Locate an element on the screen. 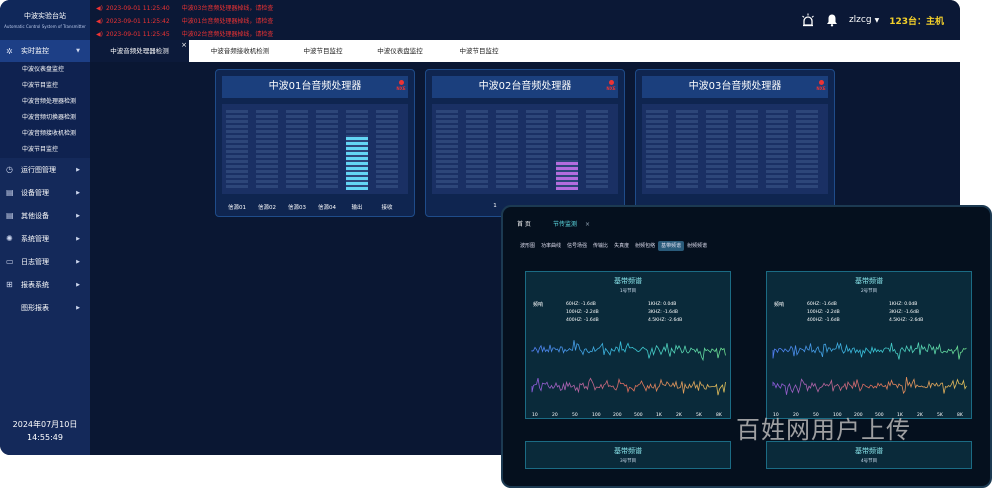 Image resolution: width=992 pixels, height=488 pixels. sidebar-item: 中波音频接收机检测 is located at coordinates (45, 134).